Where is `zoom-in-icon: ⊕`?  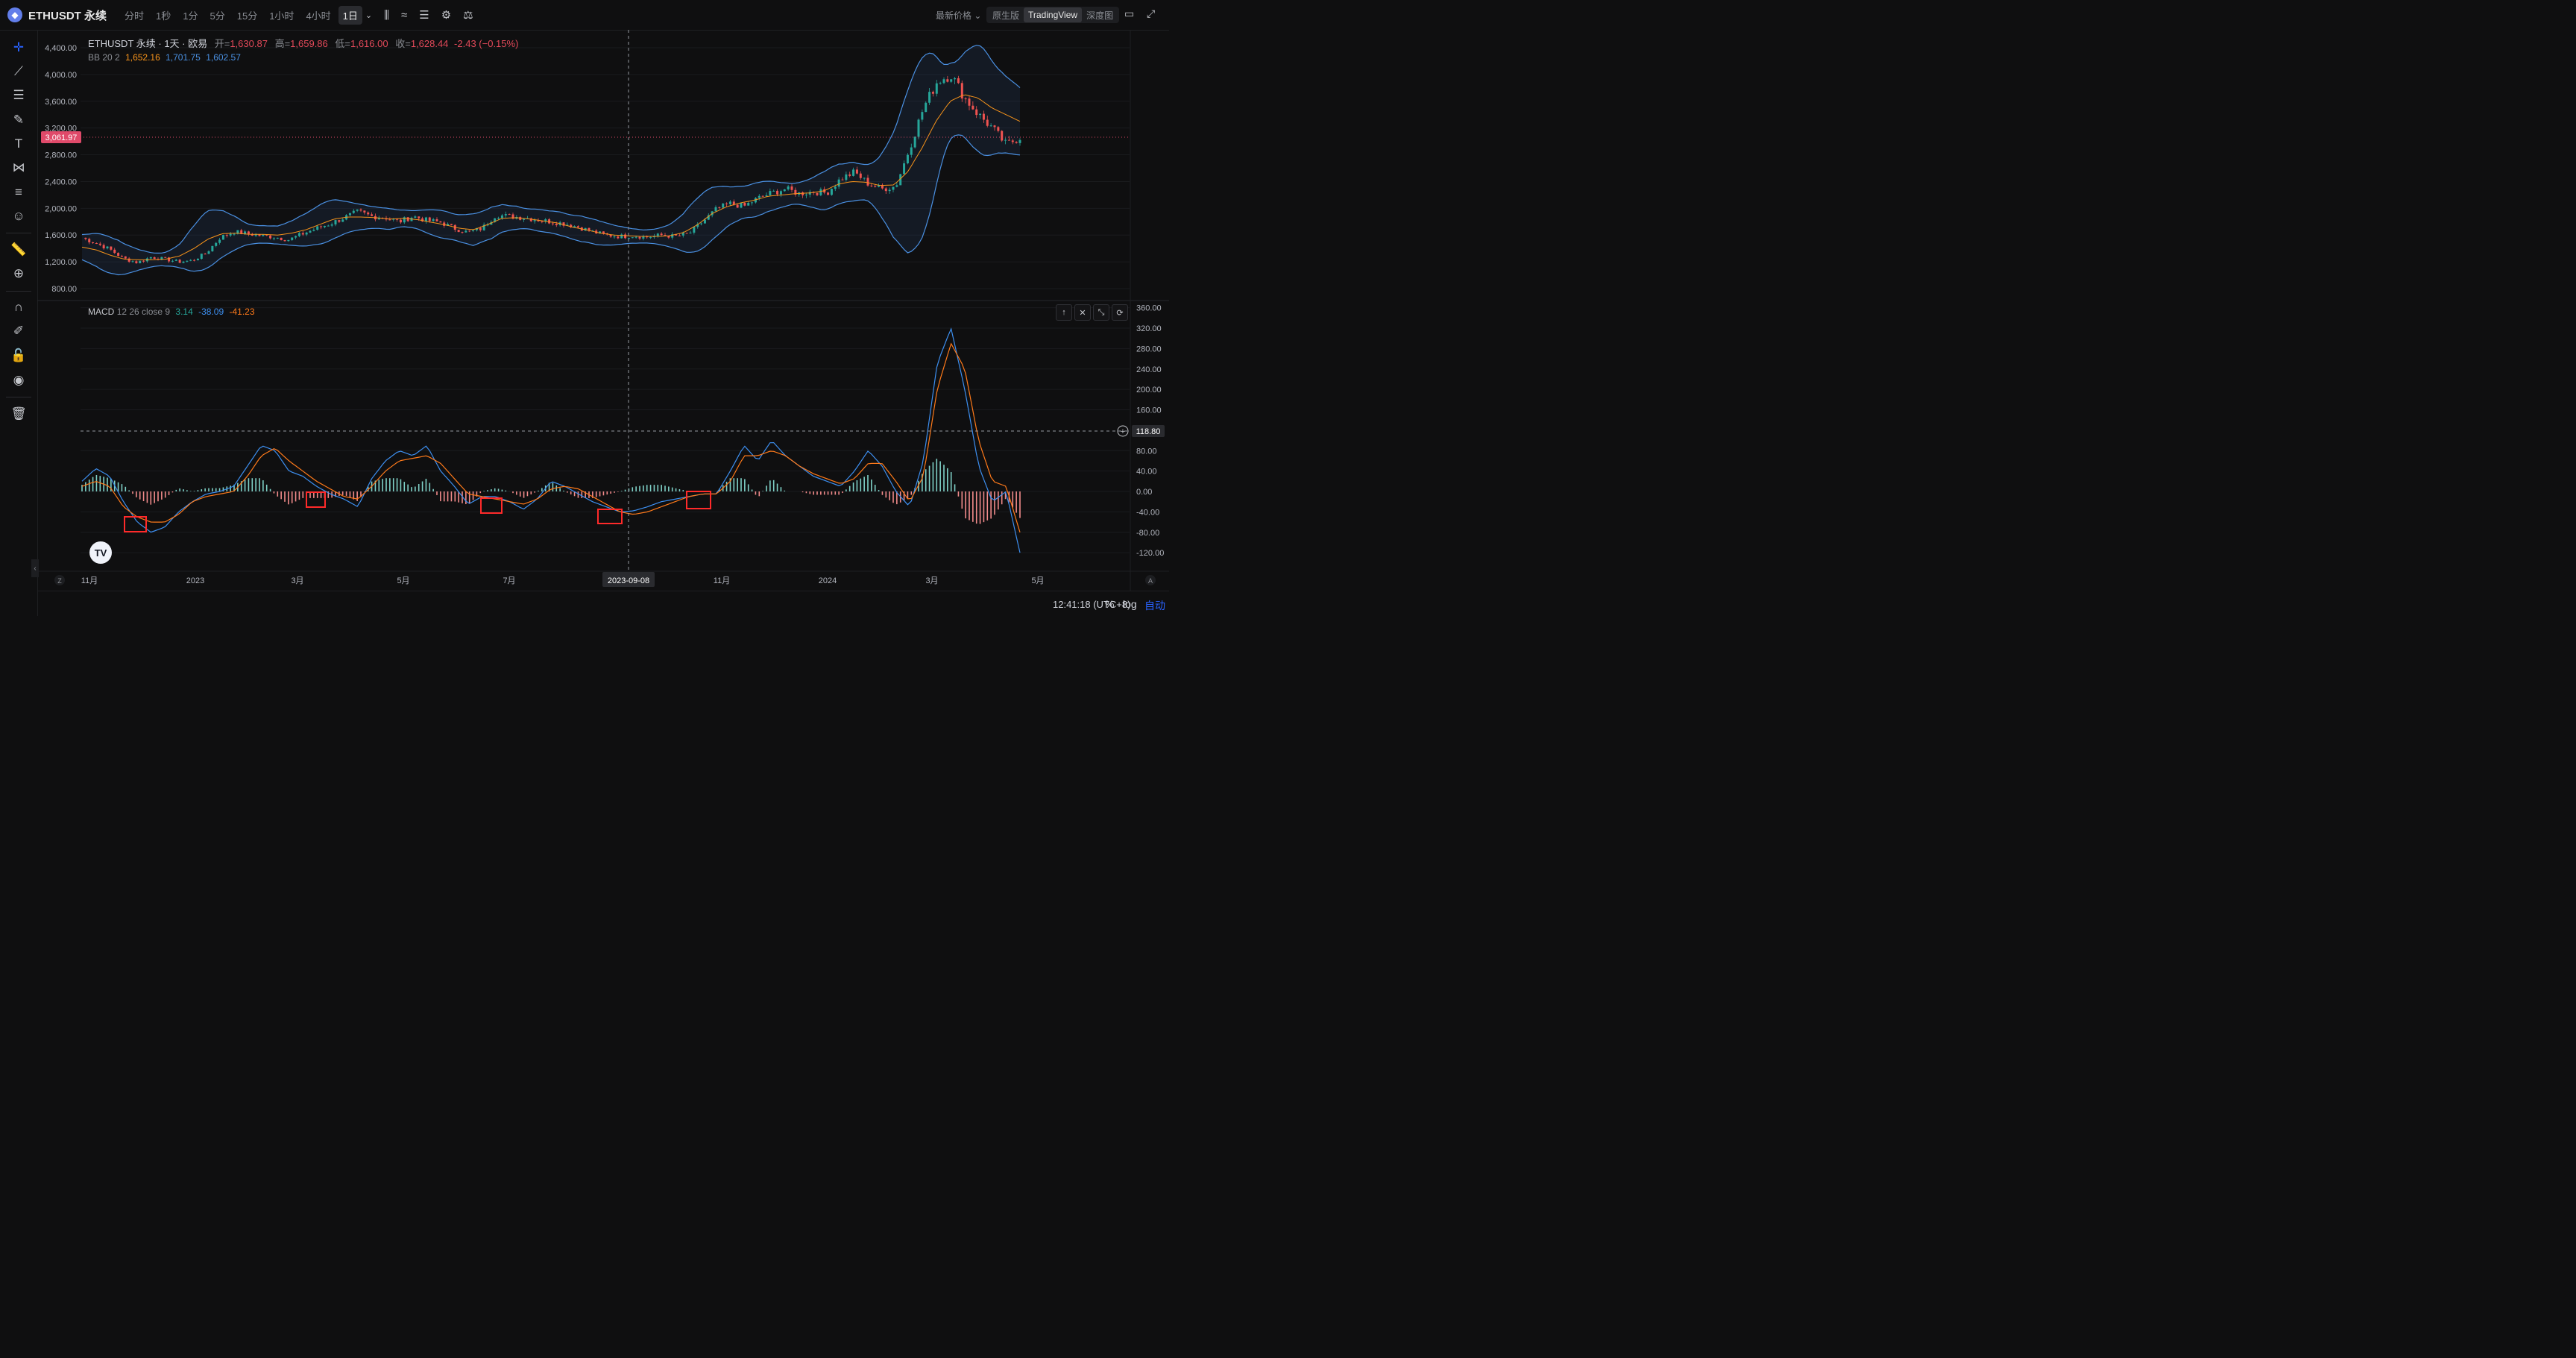 zoom-in-icon: ⊕ is located at coordinates (18, 273).